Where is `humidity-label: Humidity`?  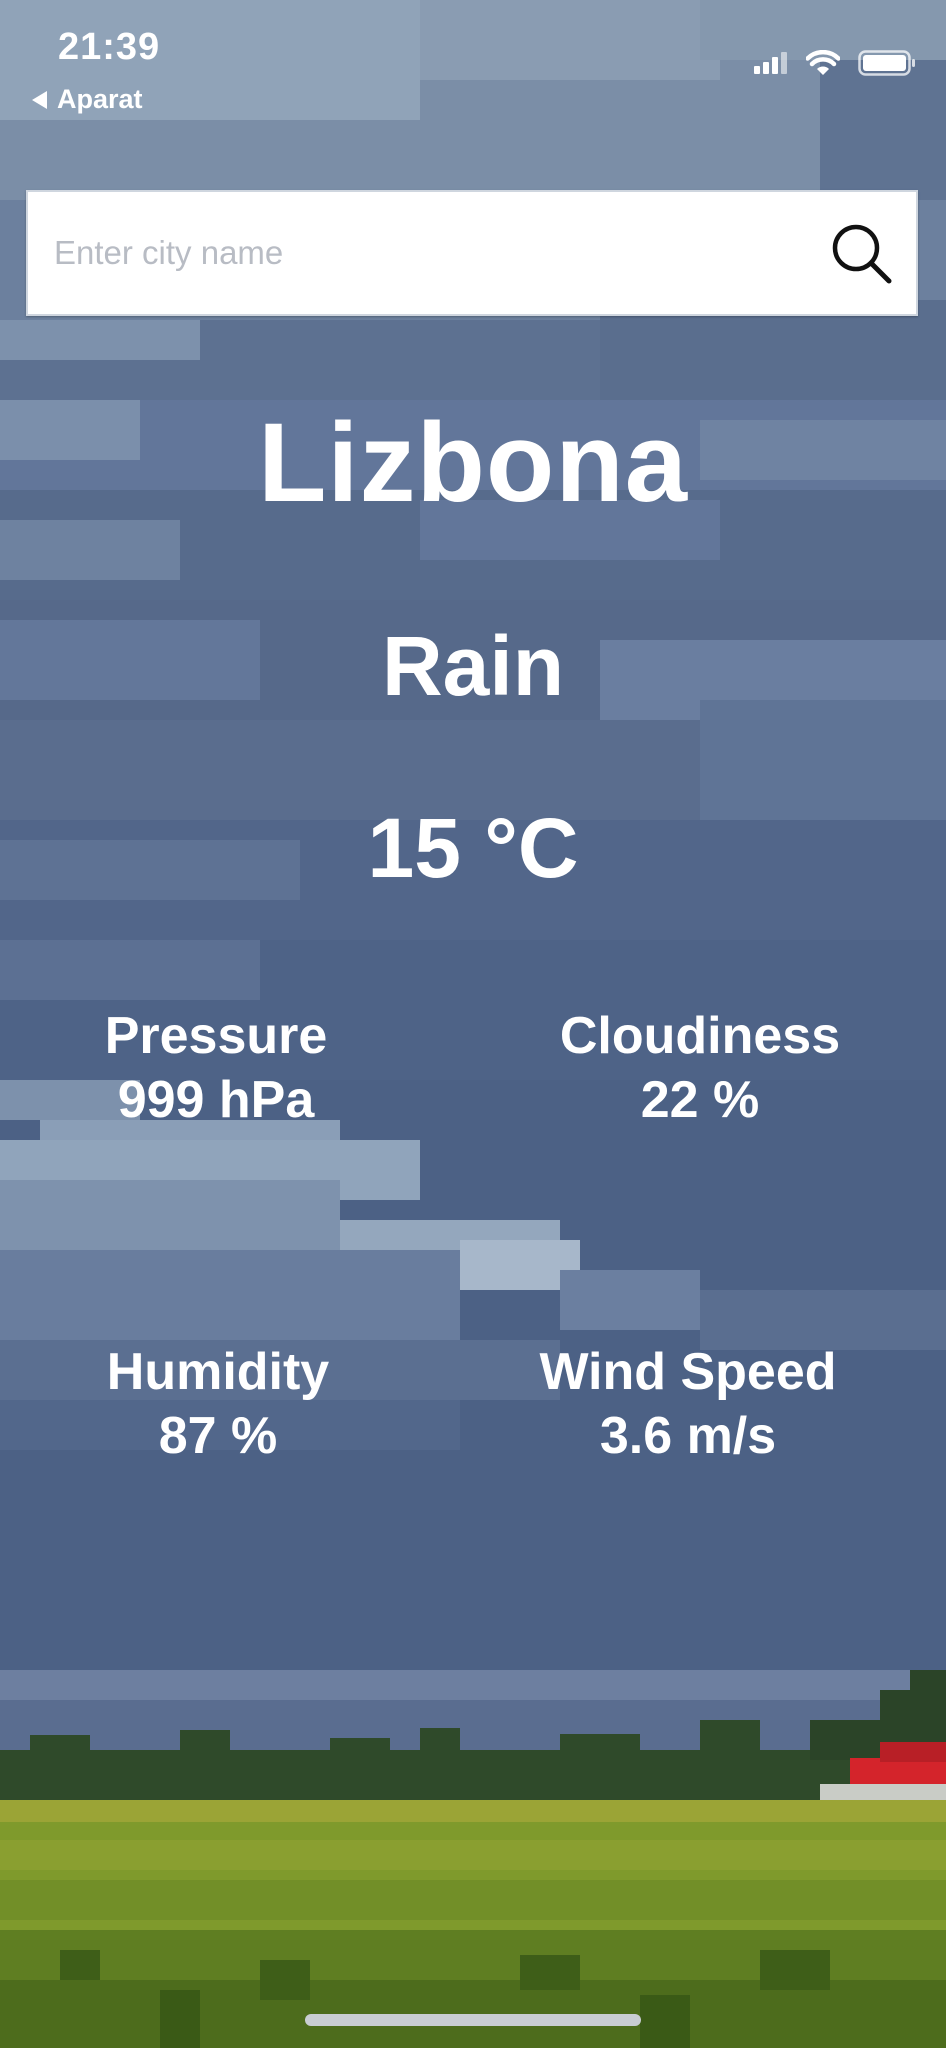
humidity-label: Humidity is located at coordinates (218, 1372).